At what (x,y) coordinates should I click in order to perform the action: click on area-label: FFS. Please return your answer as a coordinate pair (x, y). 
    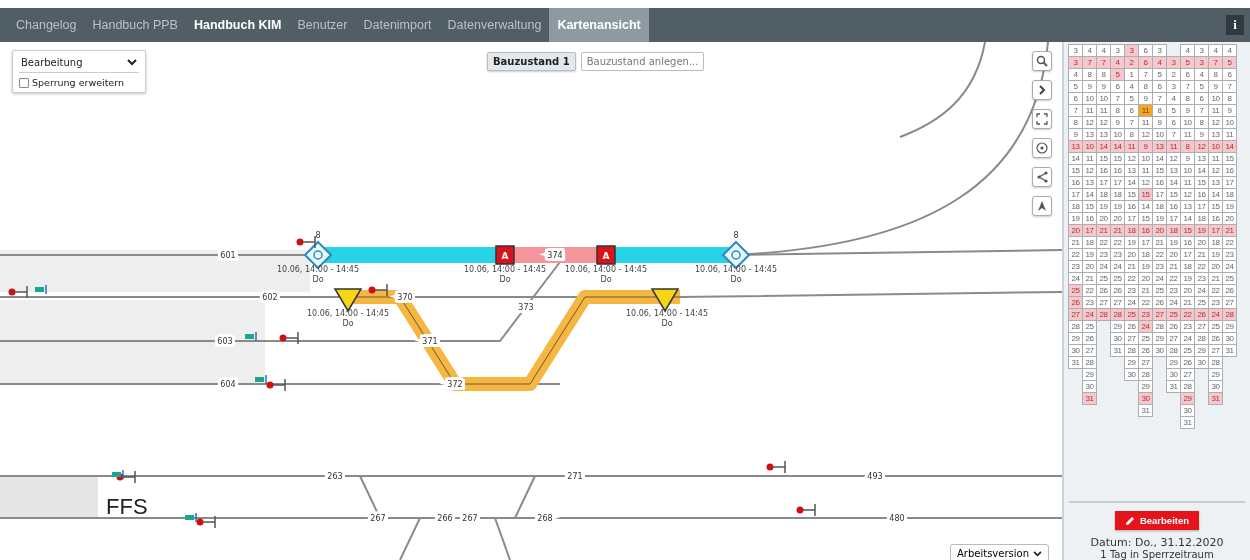
    Looking at the image, I should click on (127, 506).